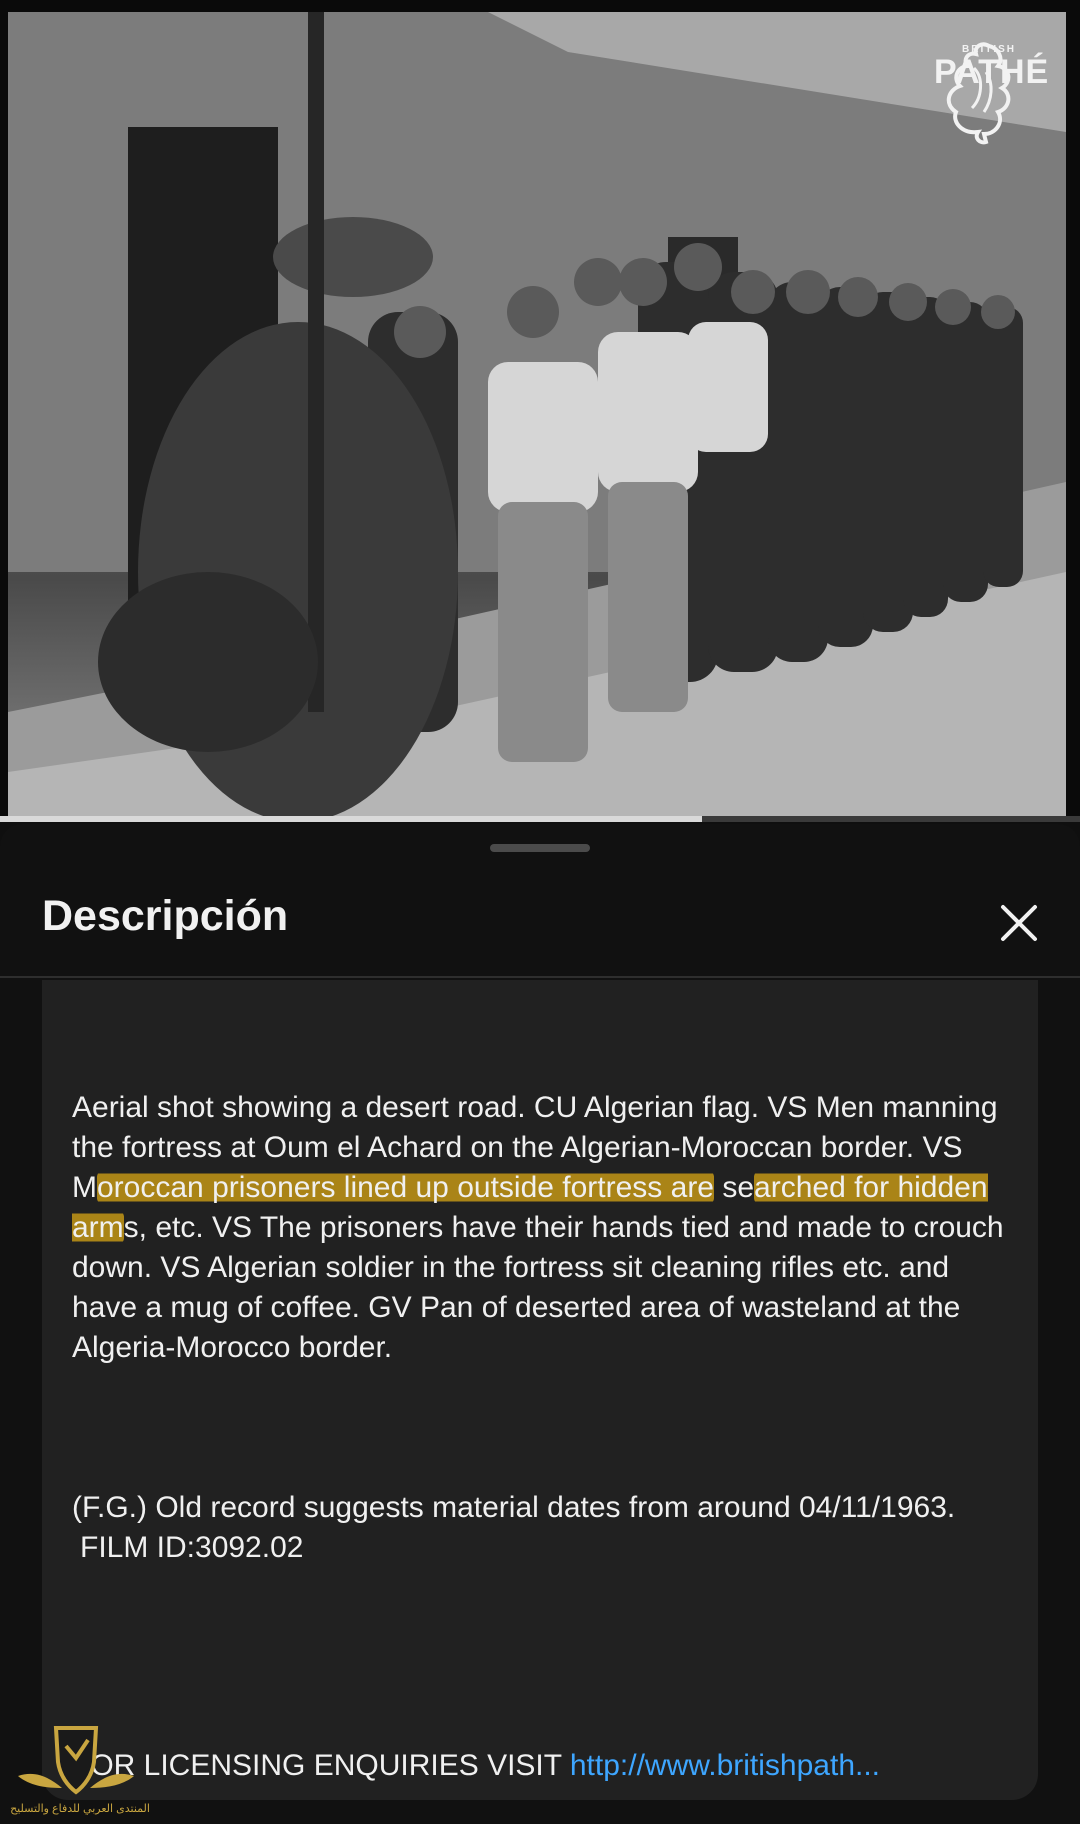 This screenshot has width=1080, height=1824. What do you see at coordinates (192, 1547) in the screenshot?
I see `film-id: FILM ID:3092.02` at bounding box center [192, 1547].